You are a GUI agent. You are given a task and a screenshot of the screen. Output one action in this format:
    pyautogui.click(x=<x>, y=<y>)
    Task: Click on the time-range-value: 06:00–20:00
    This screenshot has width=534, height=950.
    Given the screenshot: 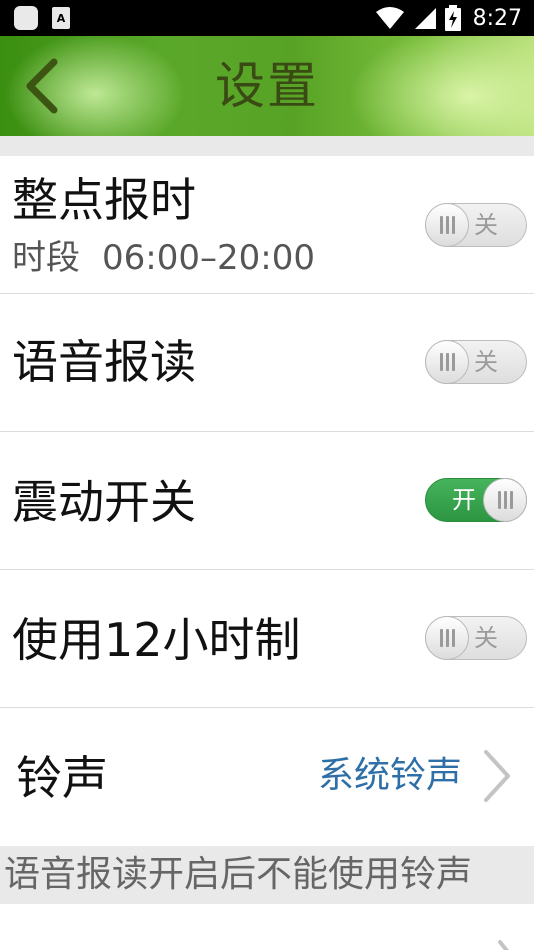 What is the action you would take?
    pyautogui.click(x=208, y=258)
    